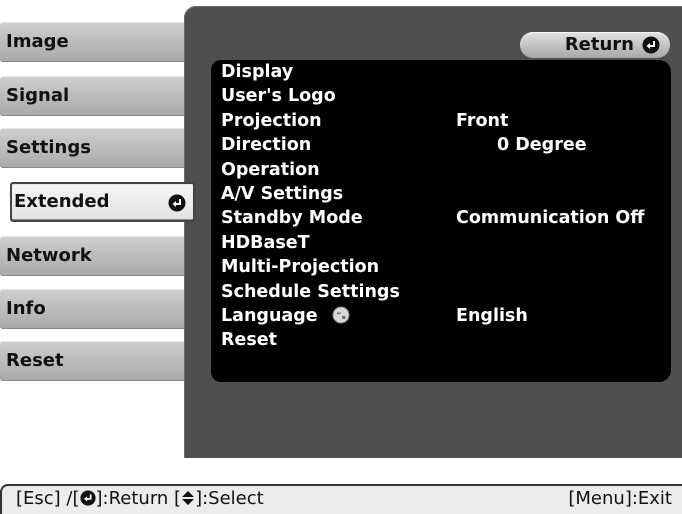  I want to click on tab-settings: Settings, so click(98, 148).